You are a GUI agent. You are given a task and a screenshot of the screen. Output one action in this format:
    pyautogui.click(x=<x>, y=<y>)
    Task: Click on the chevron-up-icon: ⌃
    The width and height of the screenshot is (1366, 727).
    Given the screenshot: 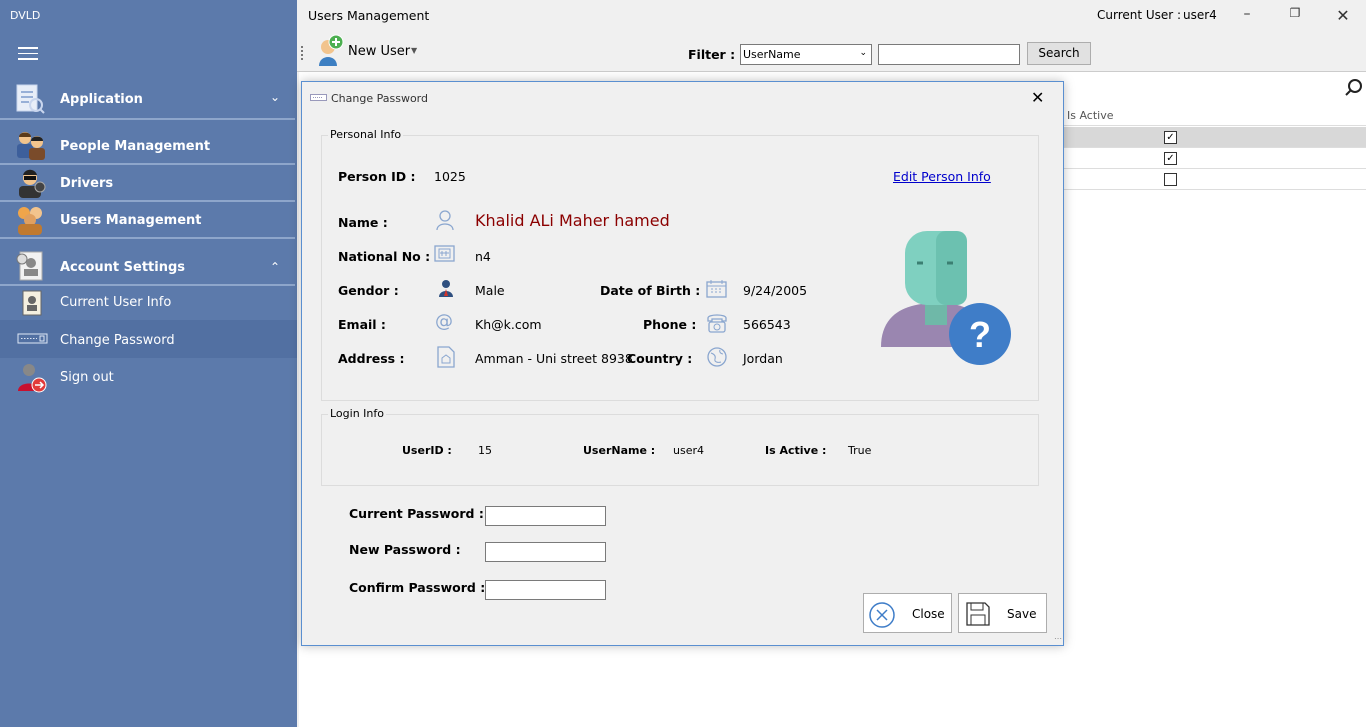 What is the action you would take?
    pyautogui.click(x=275, y=267)
    